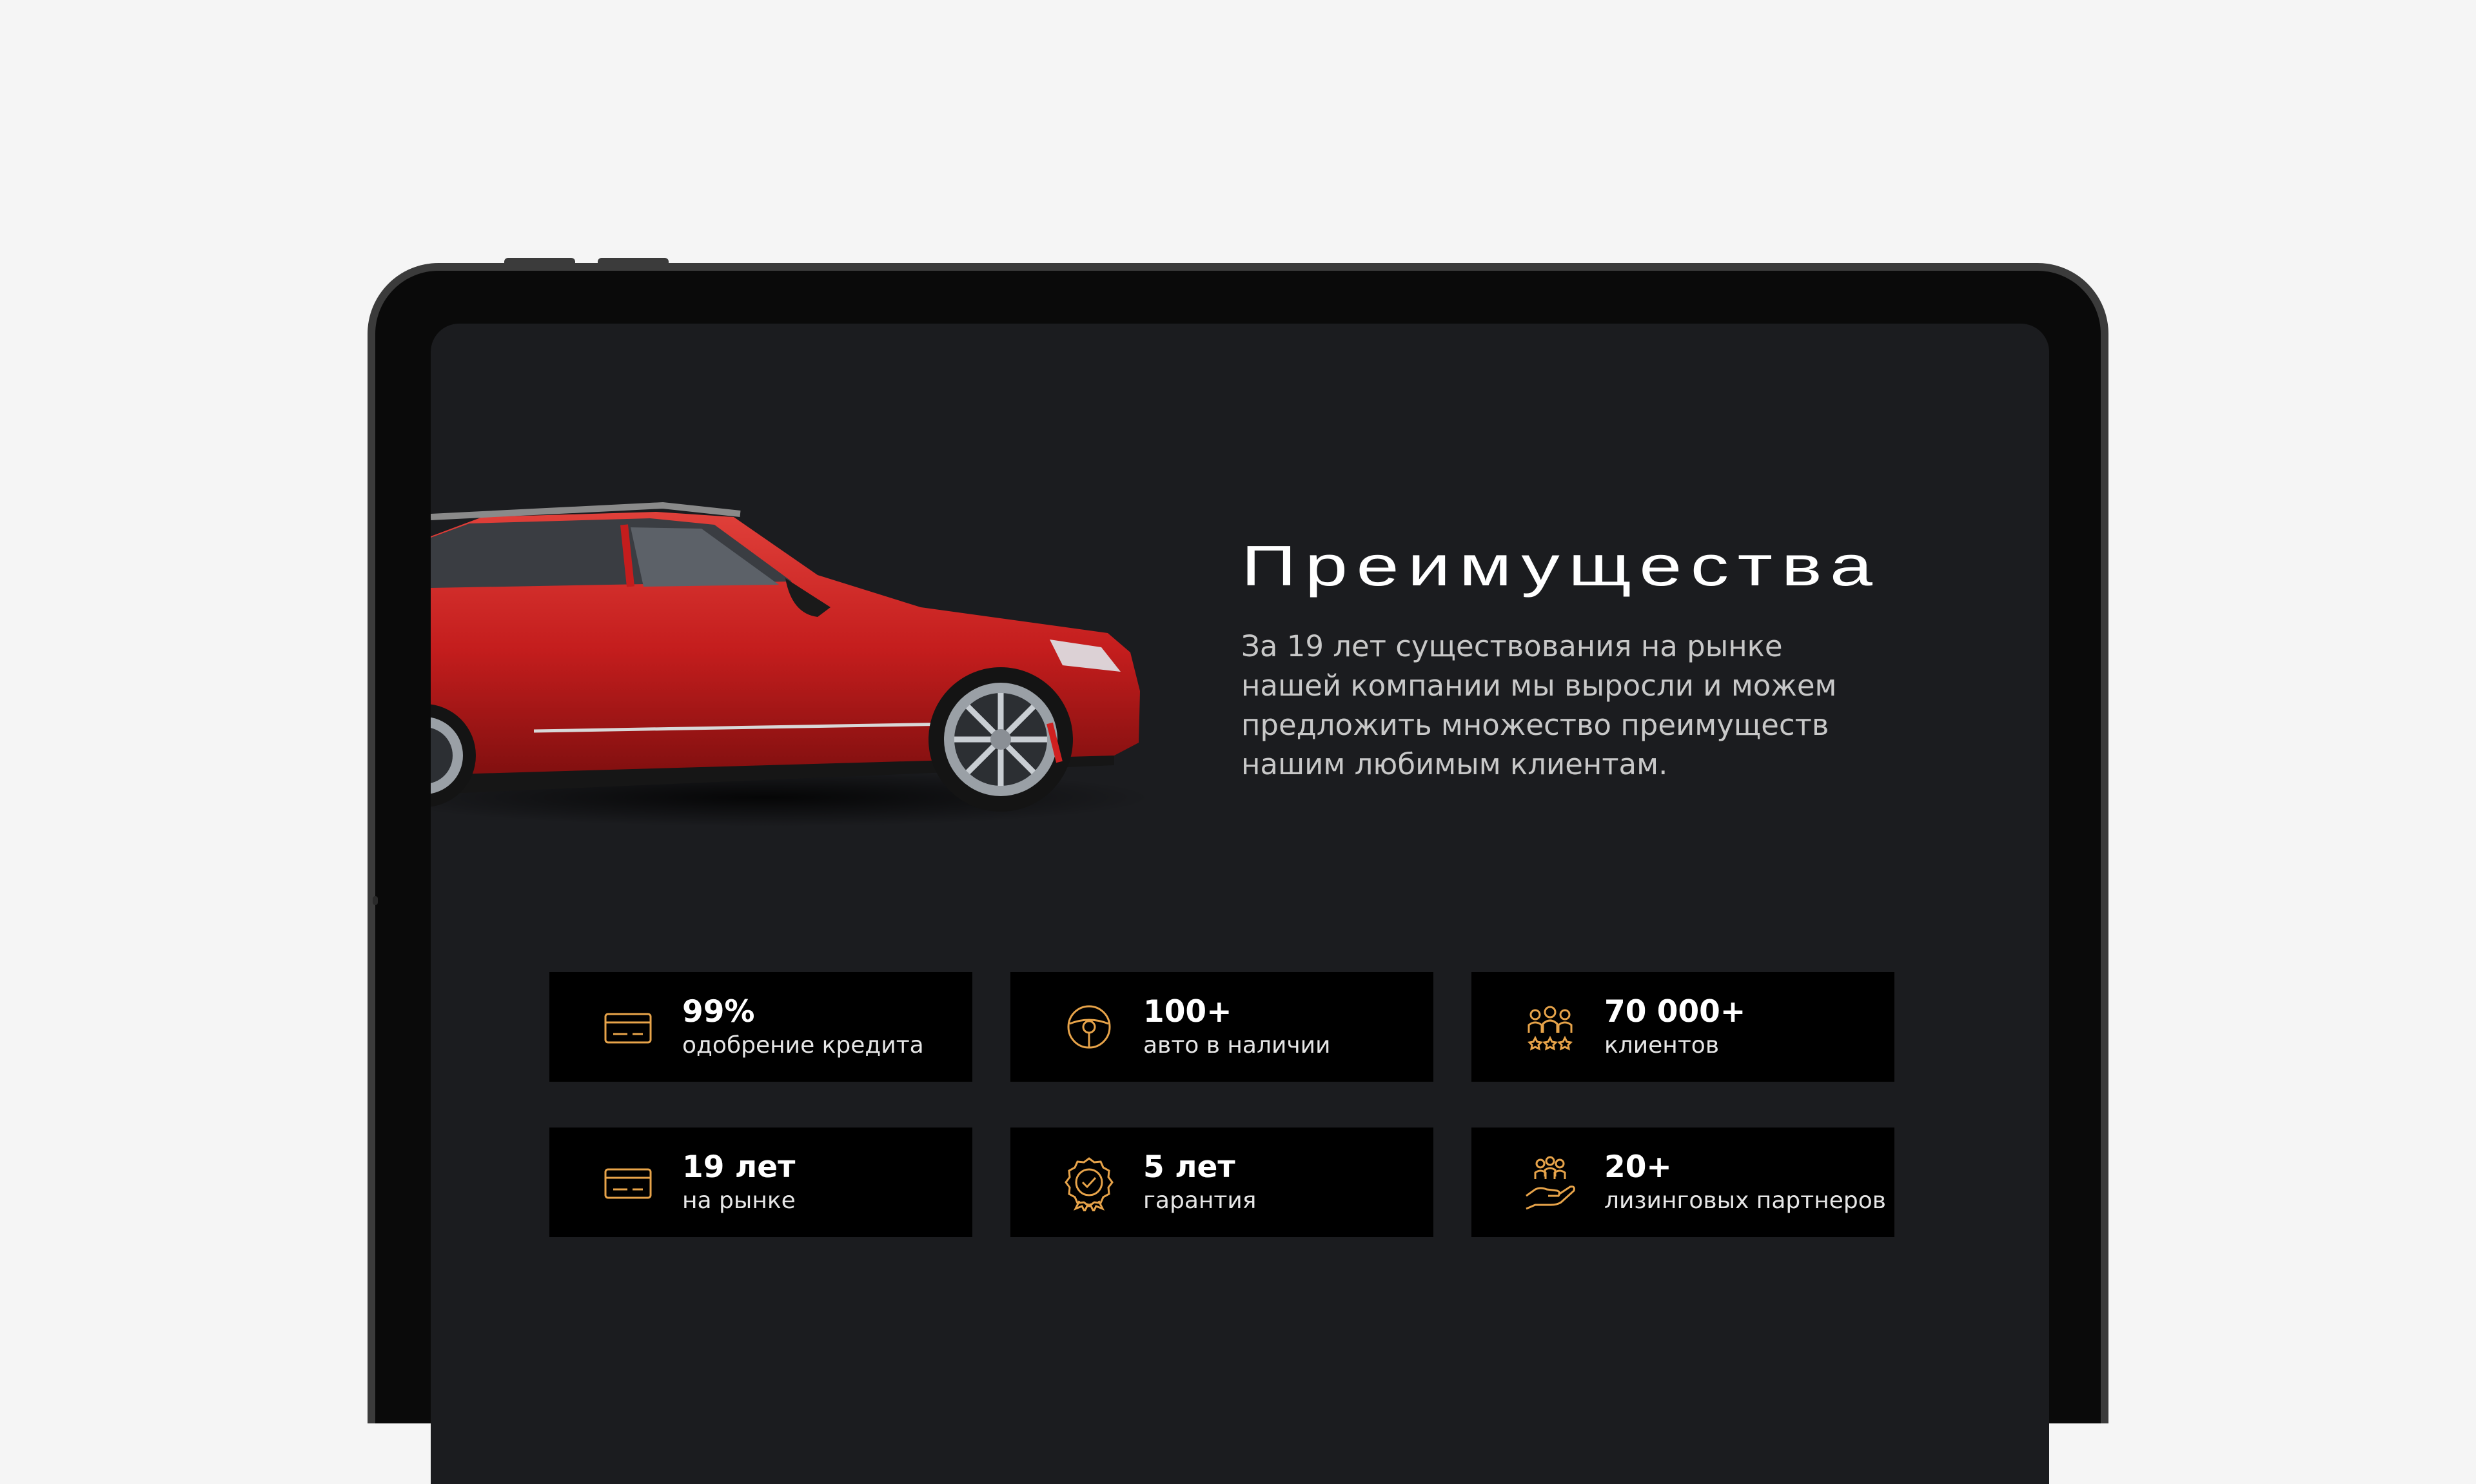 The image size is (2476, 1484). I want to click on stat-card-credit: 99% одобрение кредита, so click(760, 1027).